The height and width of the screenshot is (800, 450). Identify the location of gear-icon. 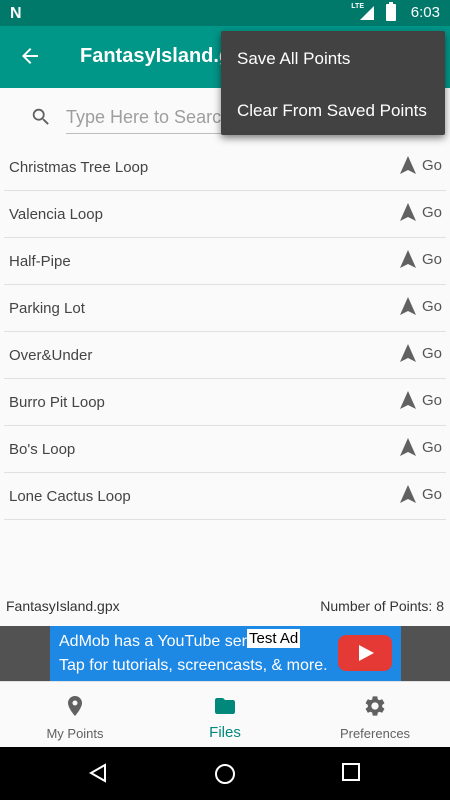
(375, 706).